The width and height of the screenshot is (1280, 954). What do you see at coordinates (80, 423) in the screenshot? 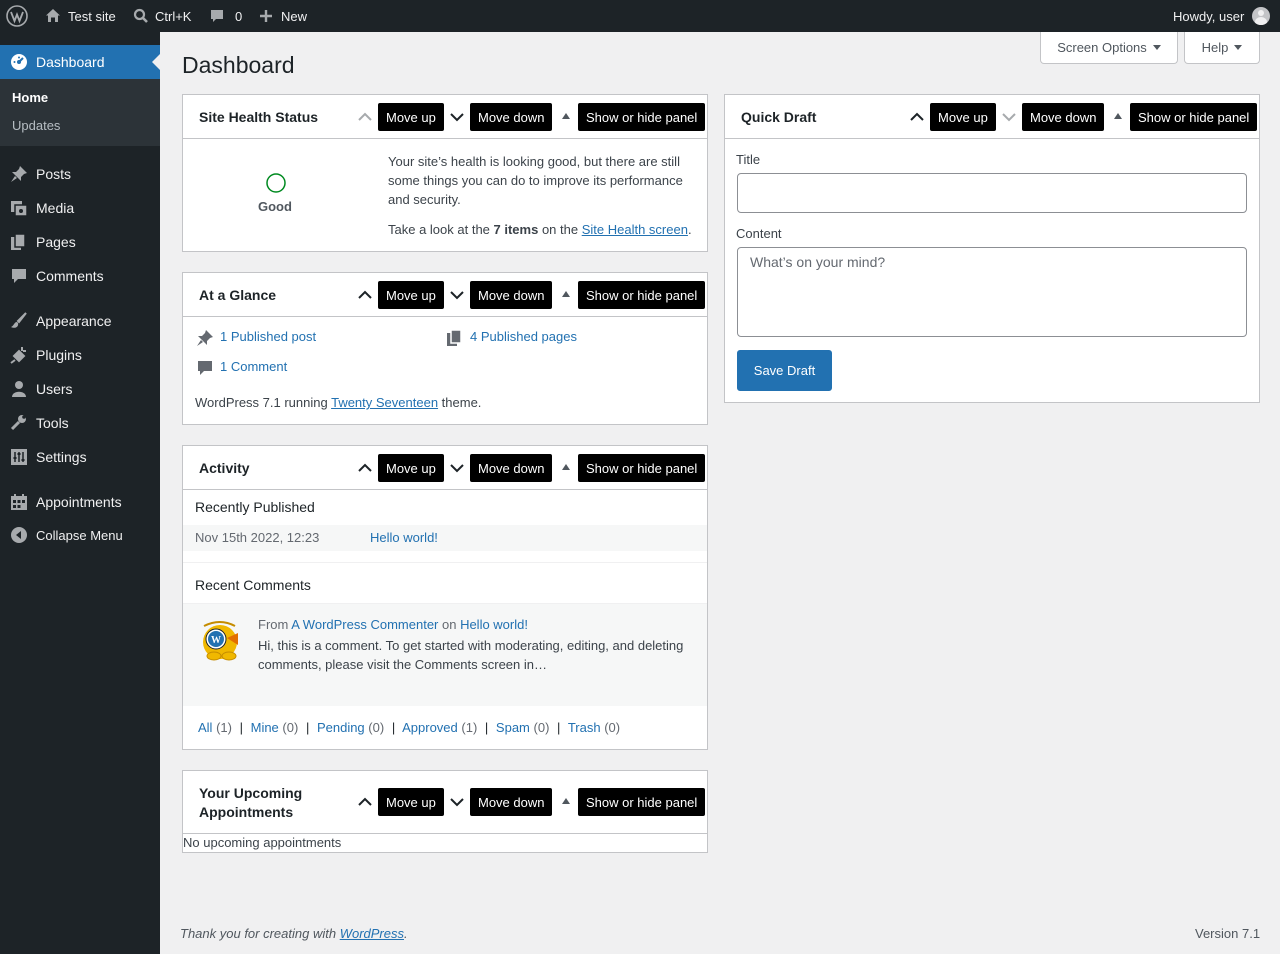
I see `sidebar-item-tools: Tools` at bounding box center [80, 423].